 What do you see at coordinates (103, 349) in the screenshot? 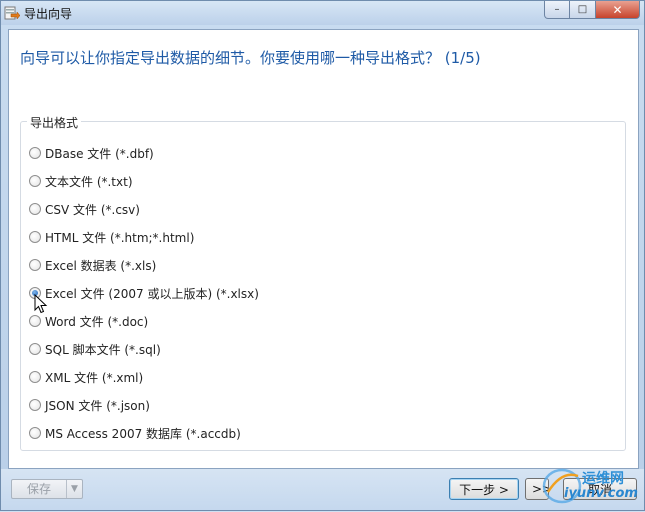
I see `format-option-label: SQL 脚本文件 (*.sql)` at bounding box center [103, 349].